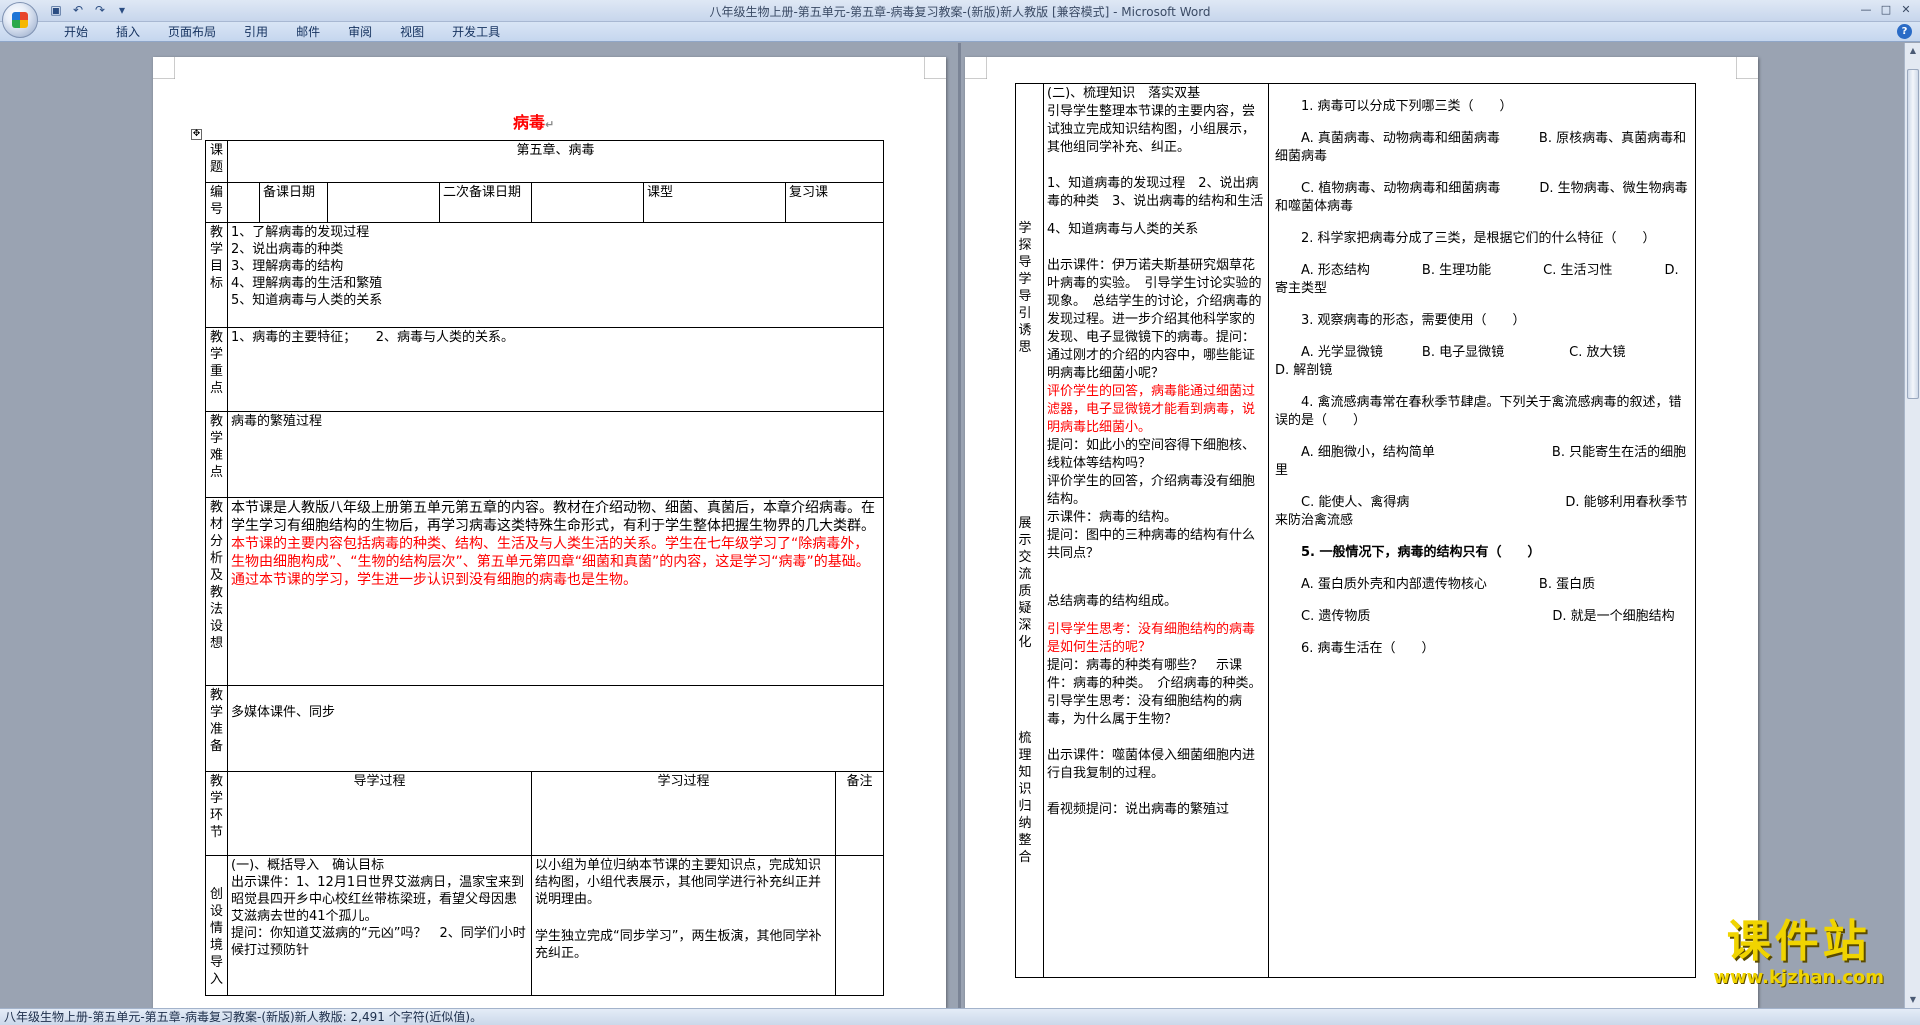 The image size is (1920, 1025). I want to click on vertical-scrollbar: ▲ ▼, so click(1912, 525).